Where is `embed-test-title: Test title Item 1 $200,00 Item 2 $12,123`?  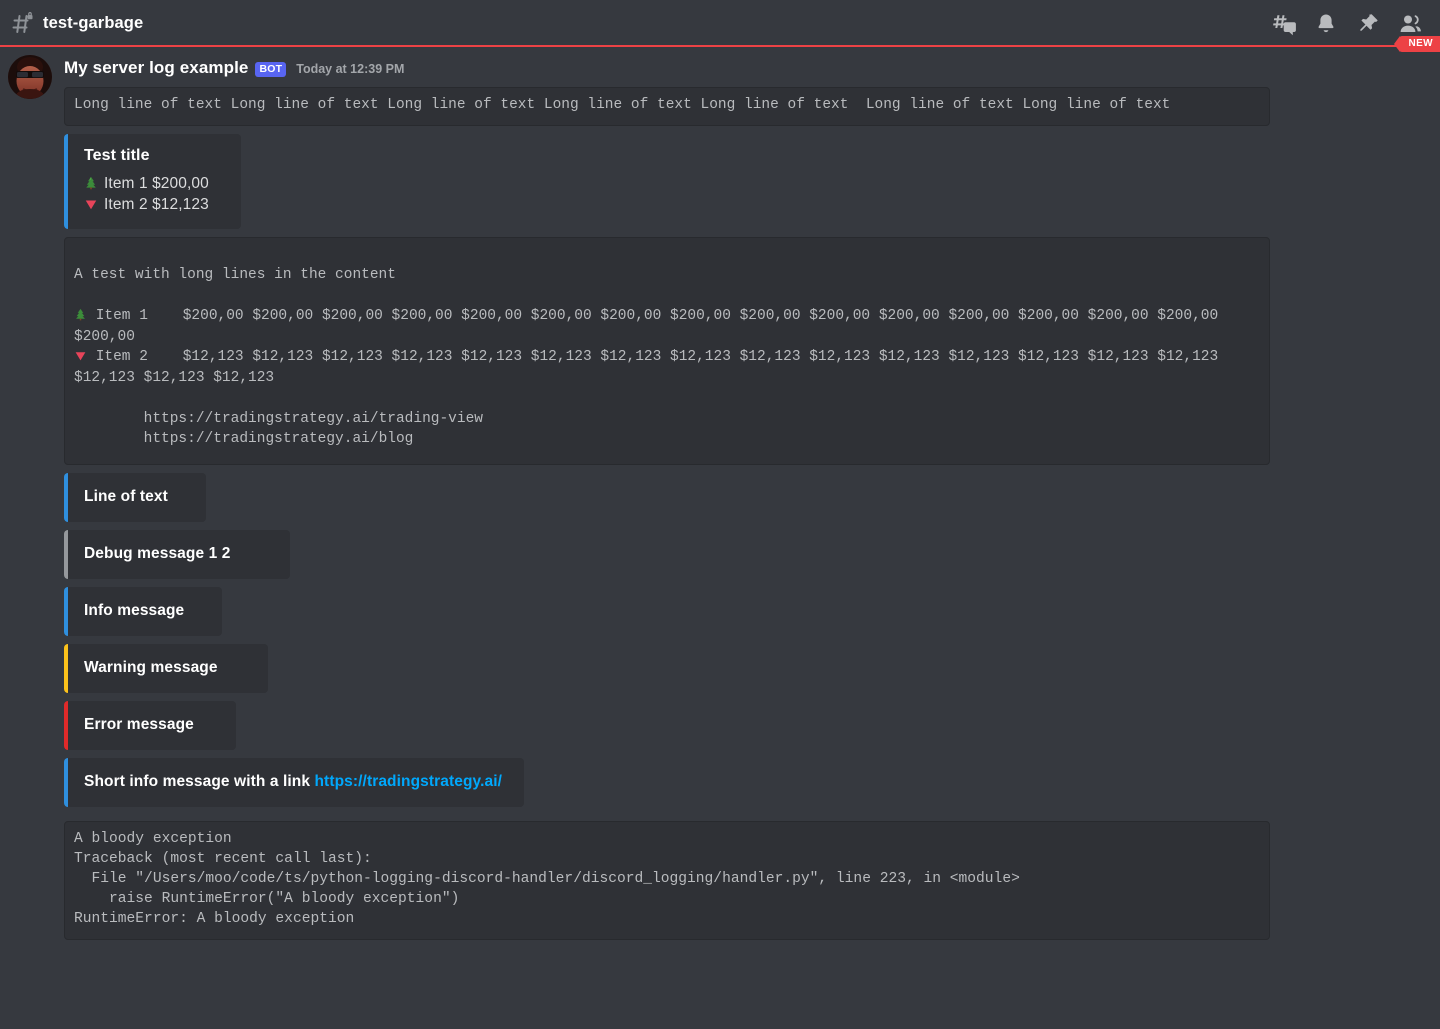 embed-test-title: Test title Item 1 $200,00 Item 2 $12,123 is located at coordinates (152, 181).